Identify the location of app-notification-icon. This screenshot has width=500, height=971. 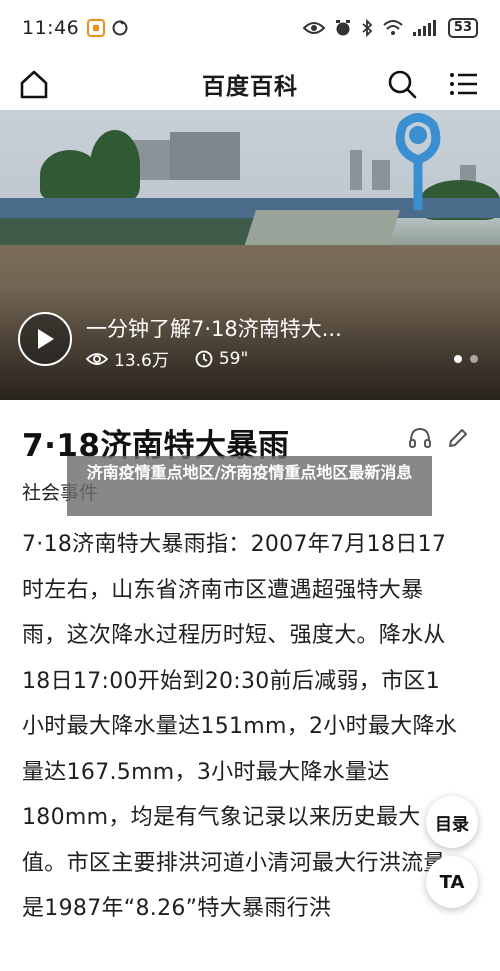
(96, 28).